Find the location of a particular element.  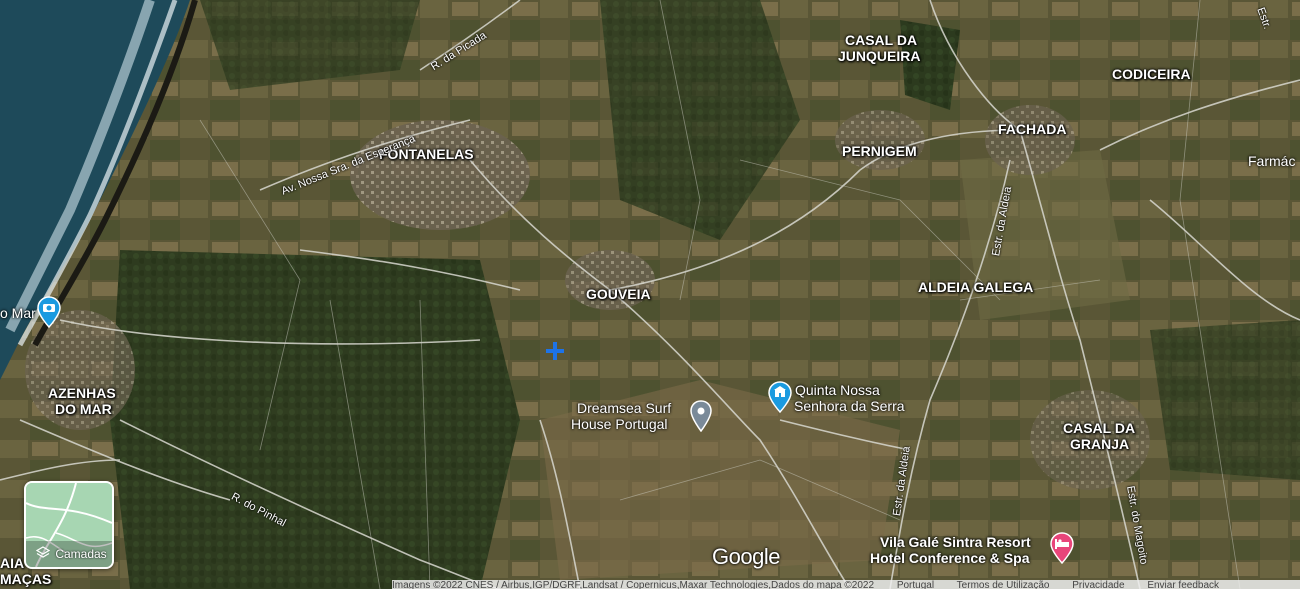

poi-azenhas-viewpoint: o Mar is located at coordinates (18, 313).